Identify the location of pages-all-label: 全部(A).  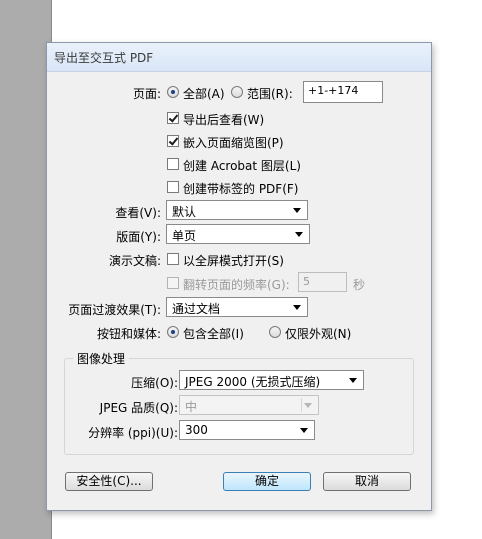
(204, 93).